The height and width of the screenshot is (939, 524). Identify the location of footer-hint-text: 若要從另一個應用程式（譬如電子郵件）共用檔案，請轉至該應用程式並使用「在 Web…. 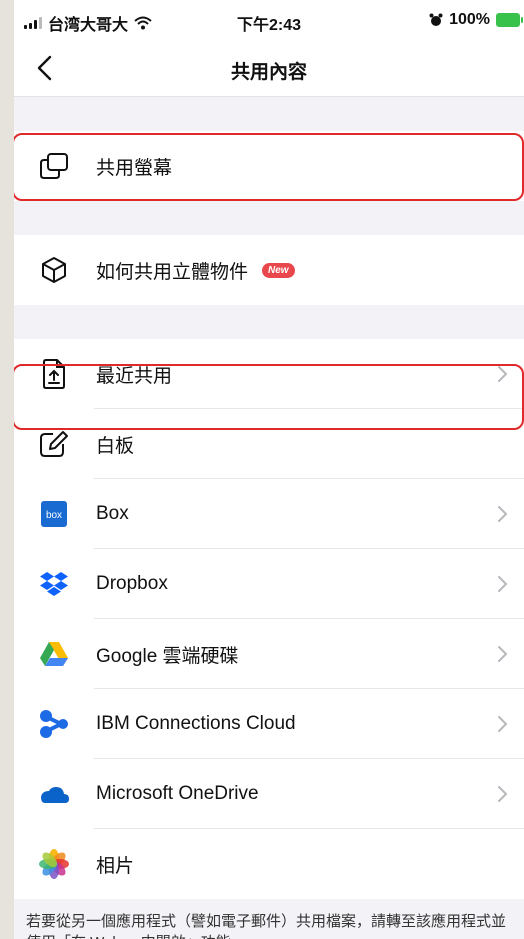
(266, 926).